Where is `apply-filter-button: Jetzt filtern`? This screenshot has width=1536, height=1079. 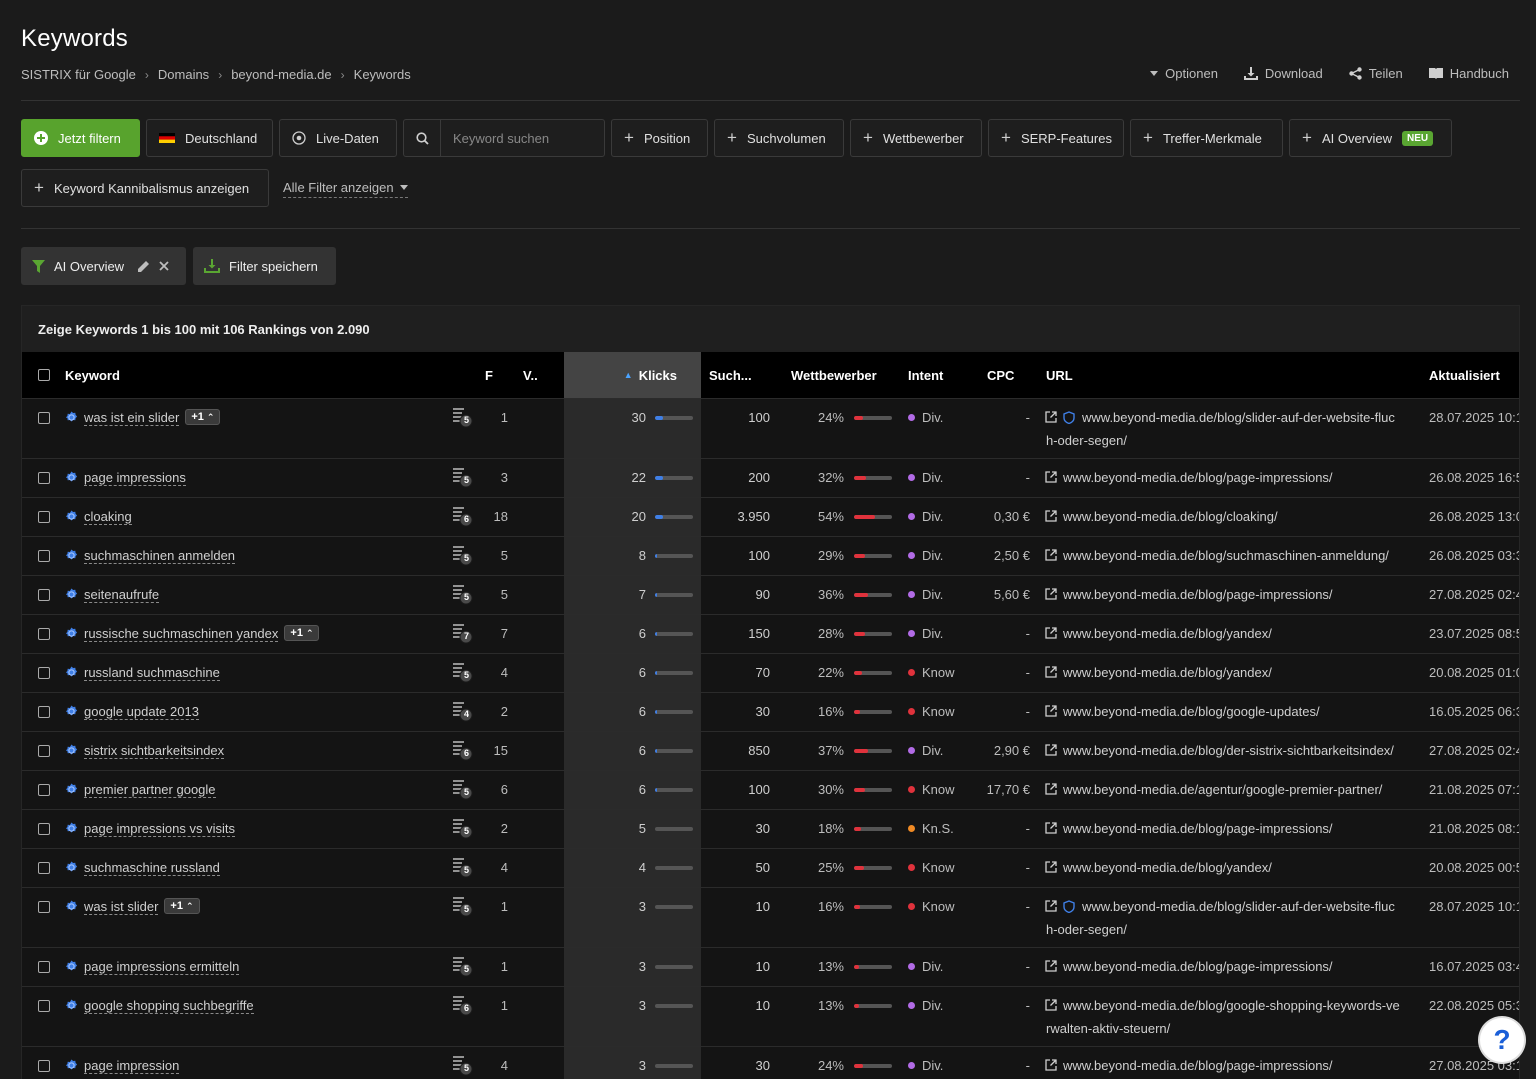 apply-filter-button: Jetzt filtern is located at coordinates (80, 138).